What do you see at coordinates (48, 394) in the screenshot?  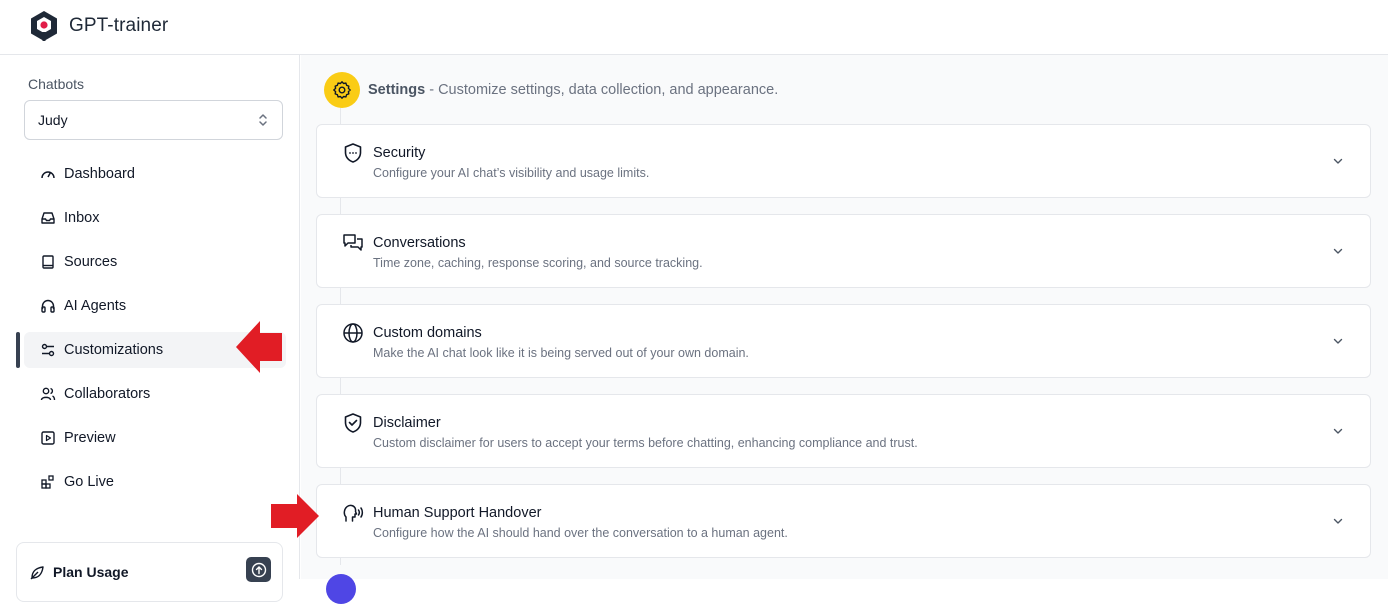 I see `users-icon` at bounding box center [48, 394].